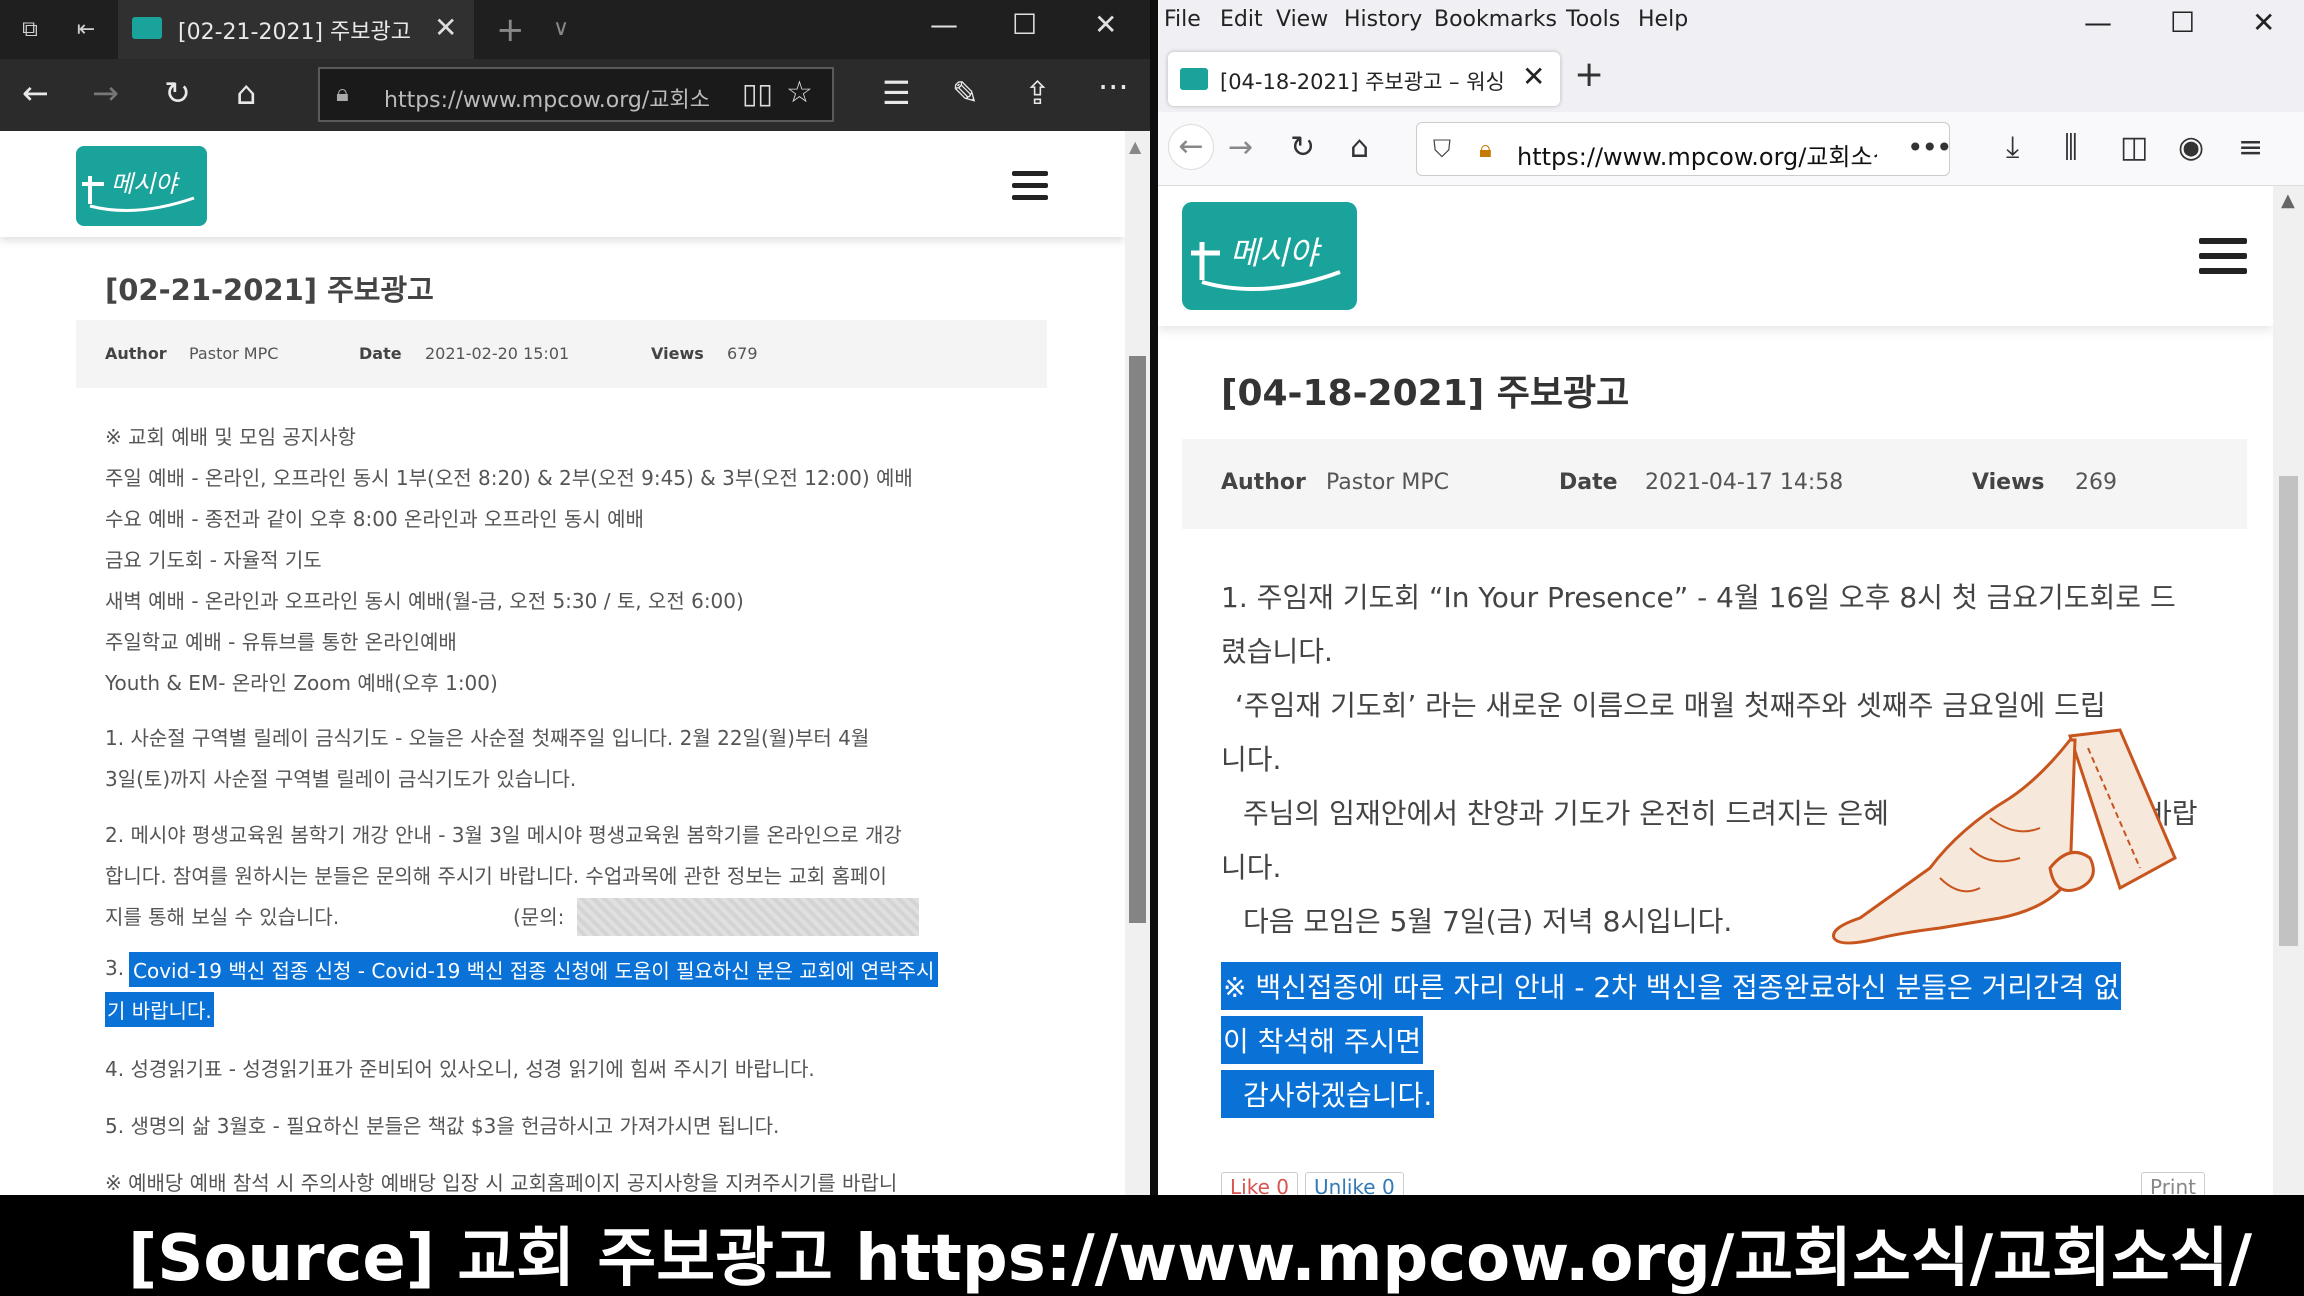 This screenshot has width=2304, height=1296. I want to click on account-icon: ◉, so click(2191, 148).